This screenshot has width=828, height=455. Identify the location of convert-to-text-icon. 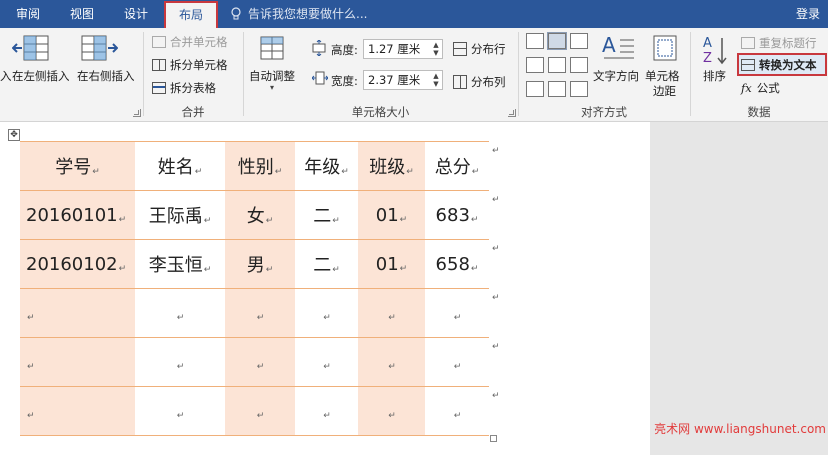
(748, 65).